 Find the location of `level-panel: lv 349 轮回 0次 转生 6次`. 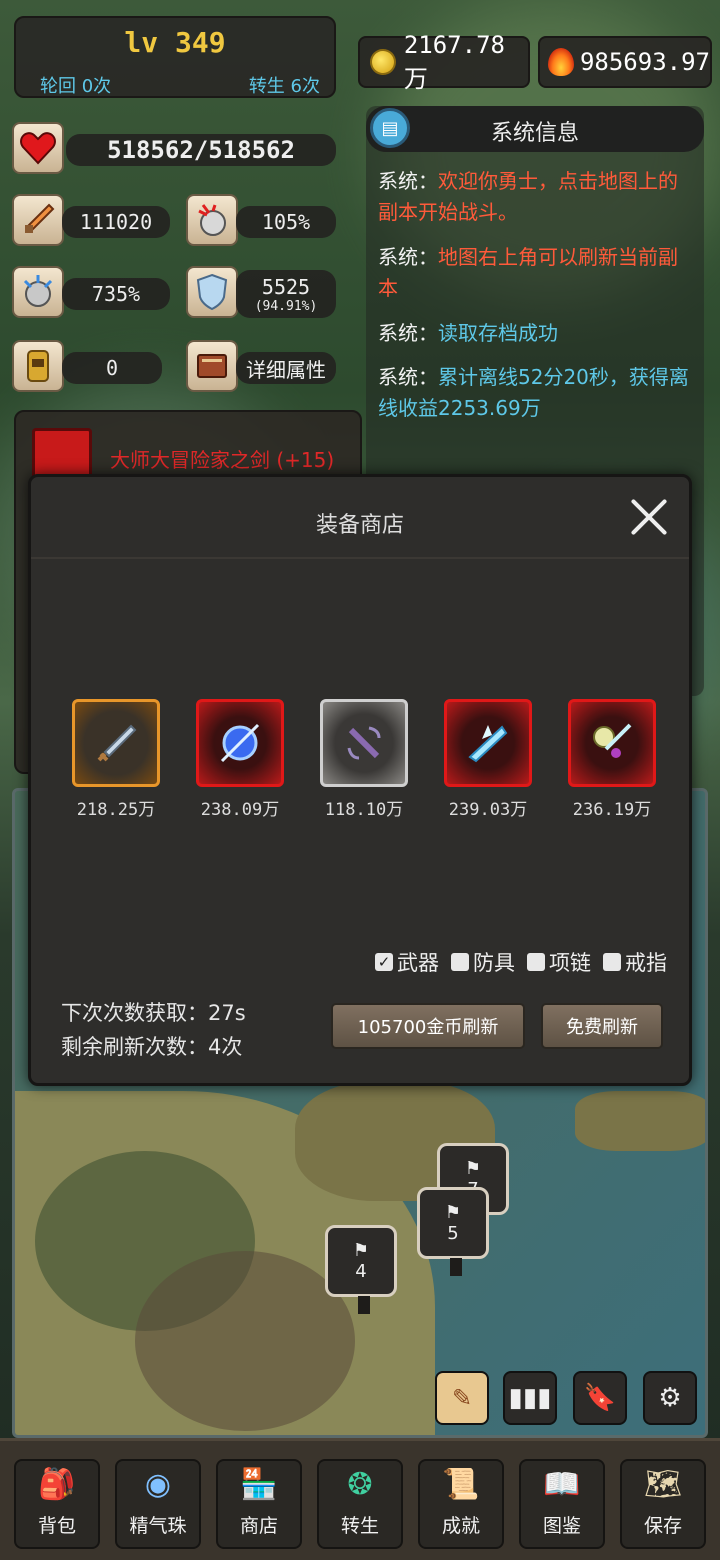

level-panel: lv 349 轮回 0次 转生 6次 is located at coordinates (175, 57).